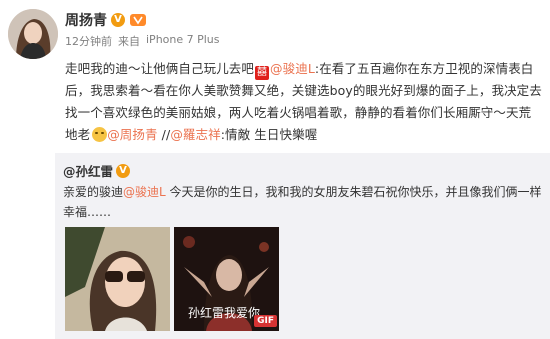  I want to click on mention-link: @羅志祥, so click(195, 134).